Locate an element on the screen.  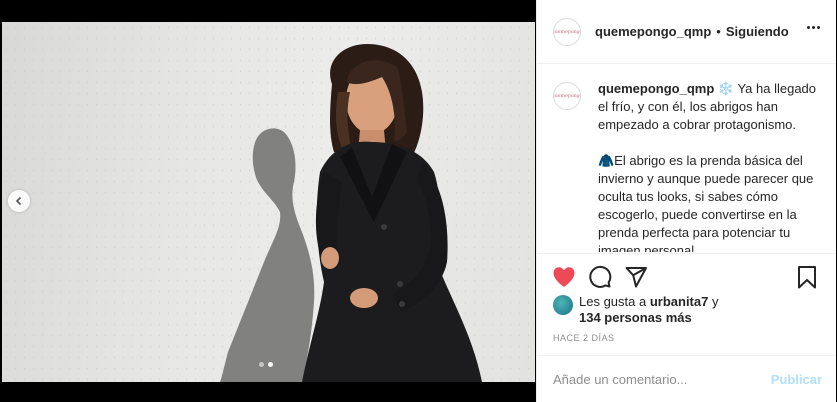
heart-filled-icon is located at coordinates (564, 276).